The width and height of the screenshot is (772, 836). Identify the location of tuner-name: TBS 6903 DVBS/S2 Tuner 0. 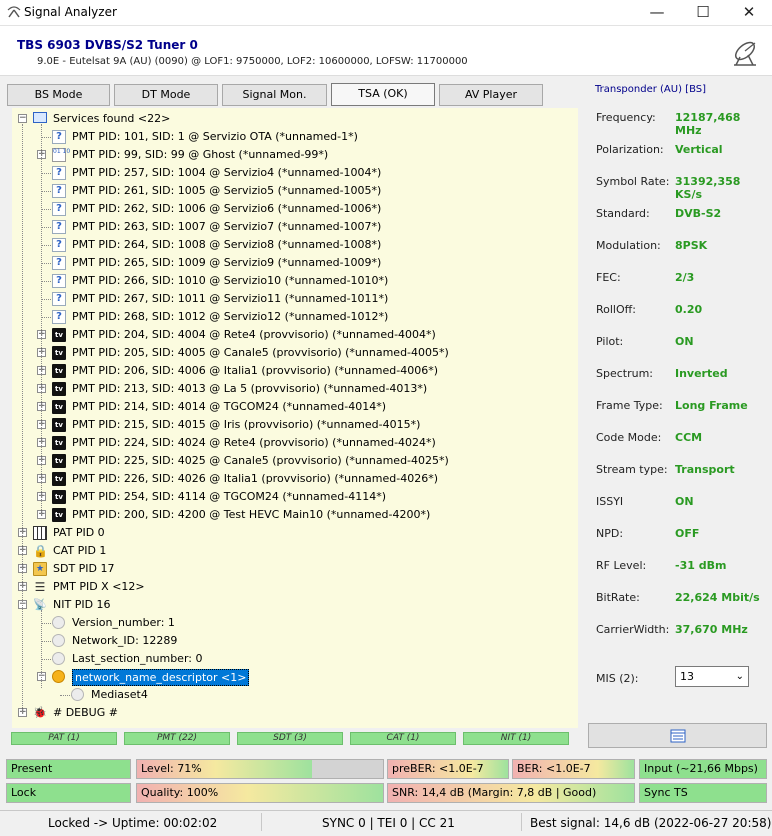
(107, 45).